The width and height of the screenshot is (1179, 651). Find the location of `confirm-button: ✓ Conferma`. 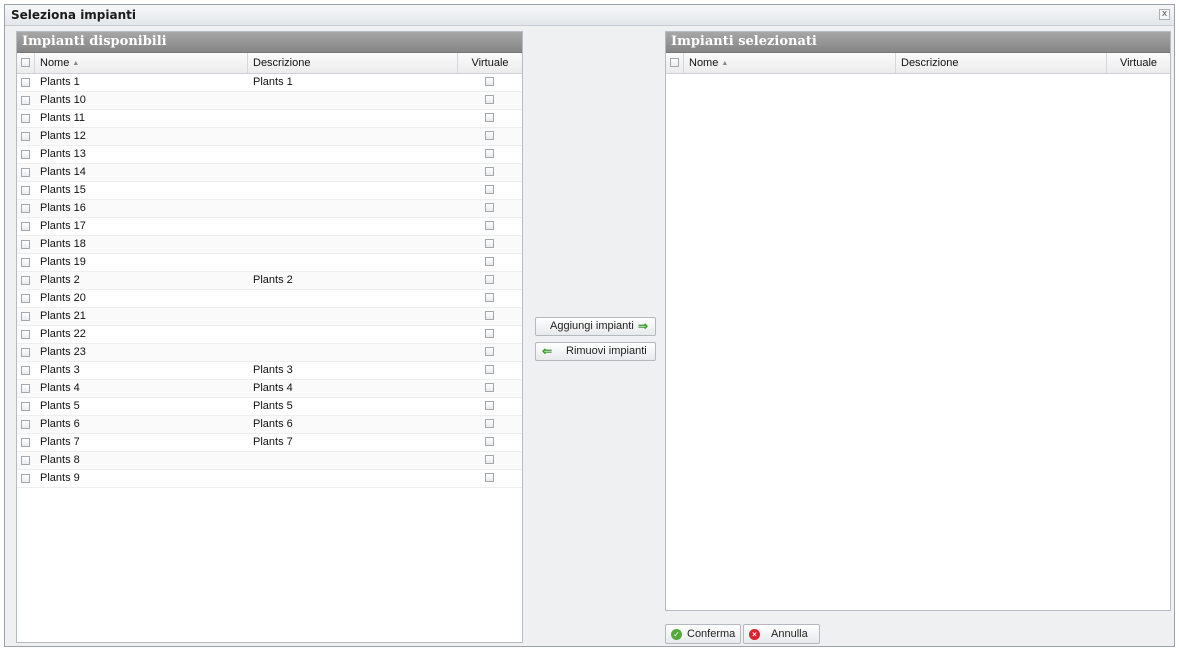

confirm-button: ✓ Conferma is located at coordinates (703, 634).